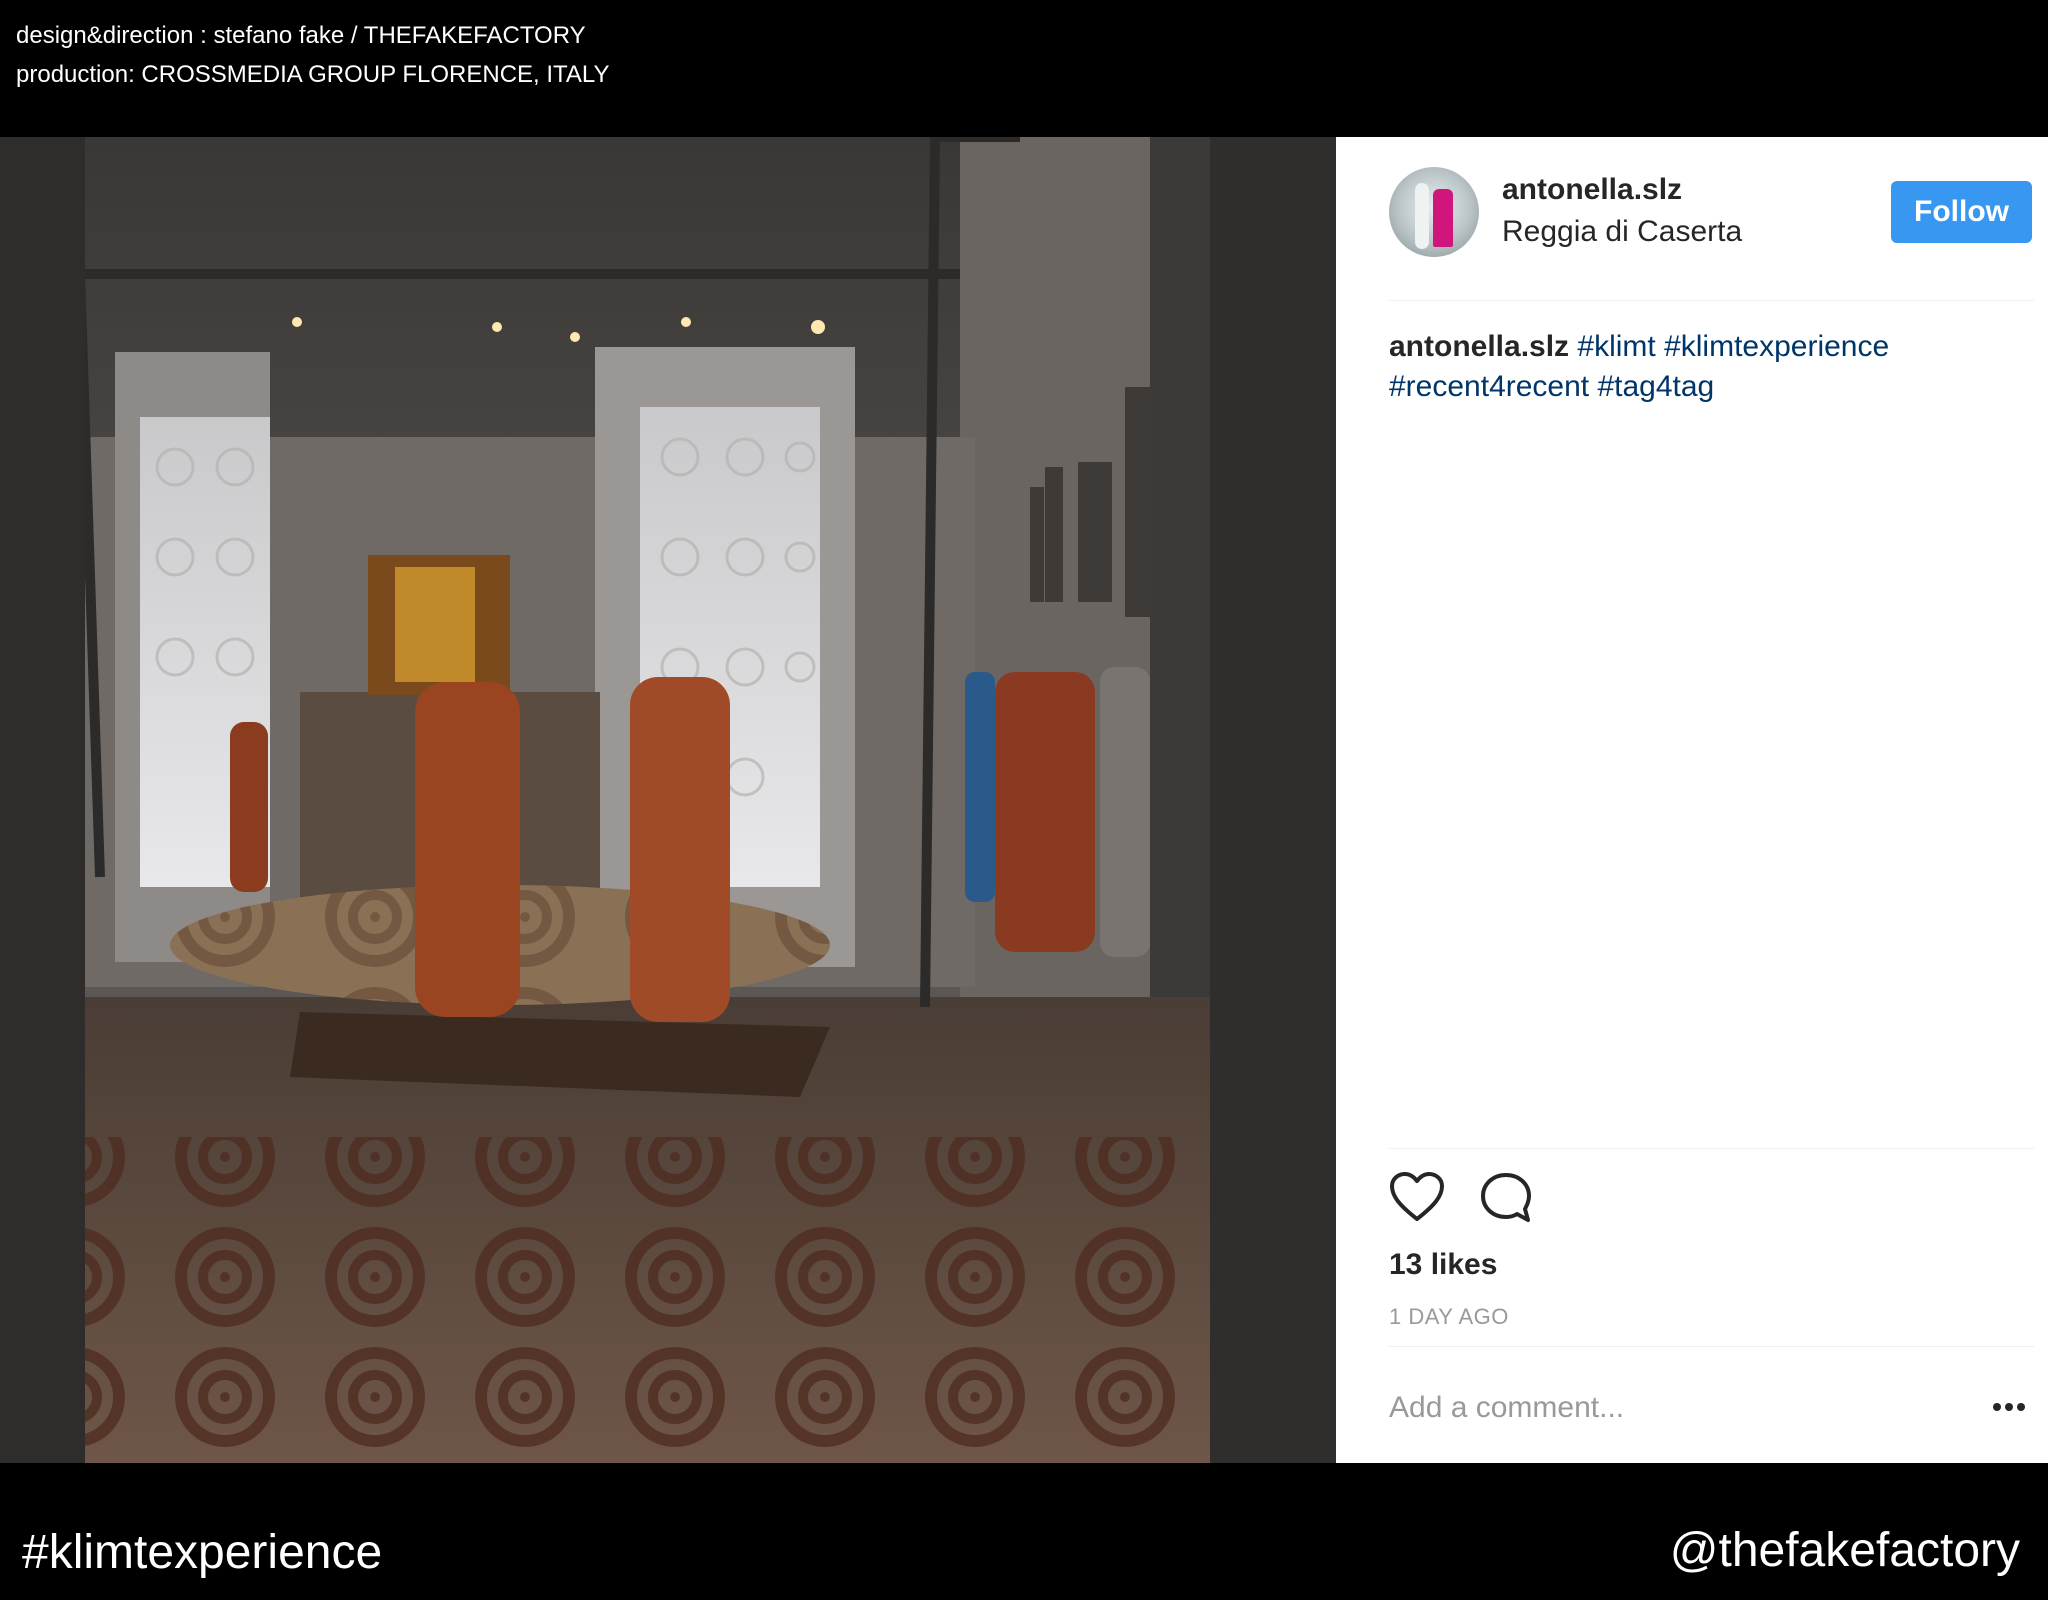 This screenshot has height=1600, width=2048. I want to click on comment-divider, so click(1711, 1346).